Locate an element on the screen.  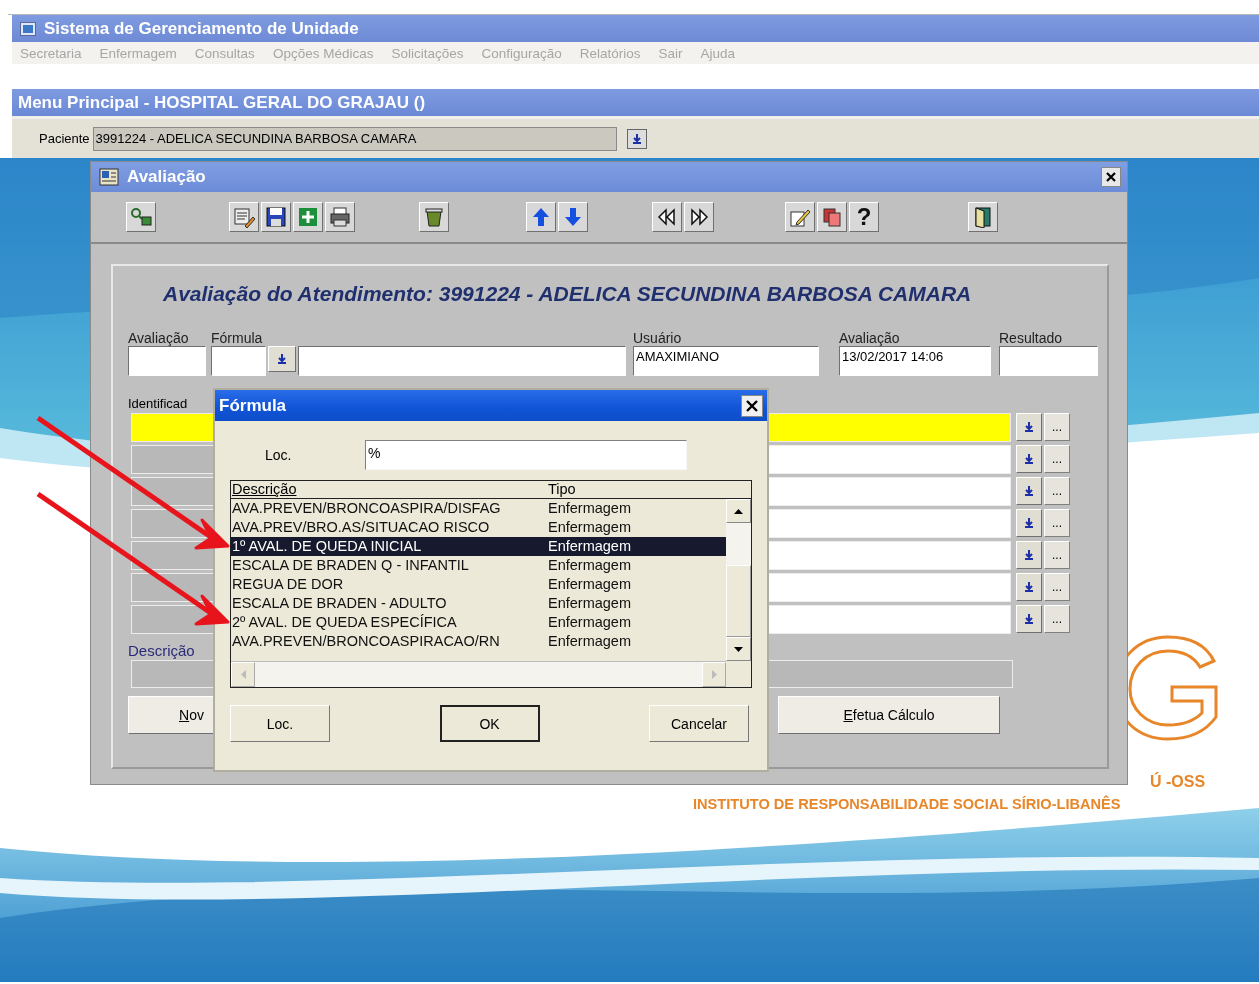
logo-text: INSTITUTO DE RESPONSABILIDADE SOCIAL SÍRIO-LIBANÊS is located at coordinates (907, 804).